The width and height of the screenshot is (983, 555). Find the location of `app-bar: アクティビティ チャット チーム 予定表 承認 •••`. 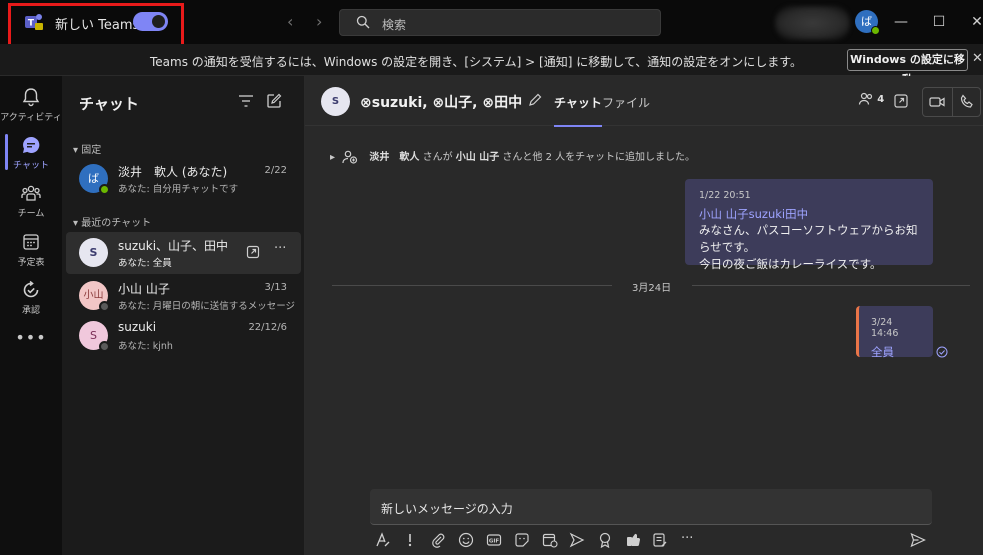

app-bar: アクティビティ チャット チーム 予定表 承認 ••• is located at coordinates (31, 315).